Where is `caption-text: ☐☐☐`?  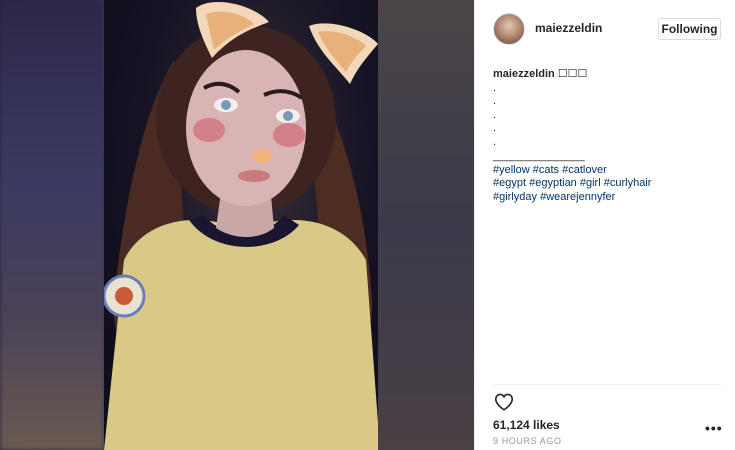
caption-text: ☐☐☐ is located at coordinates (572, 74).